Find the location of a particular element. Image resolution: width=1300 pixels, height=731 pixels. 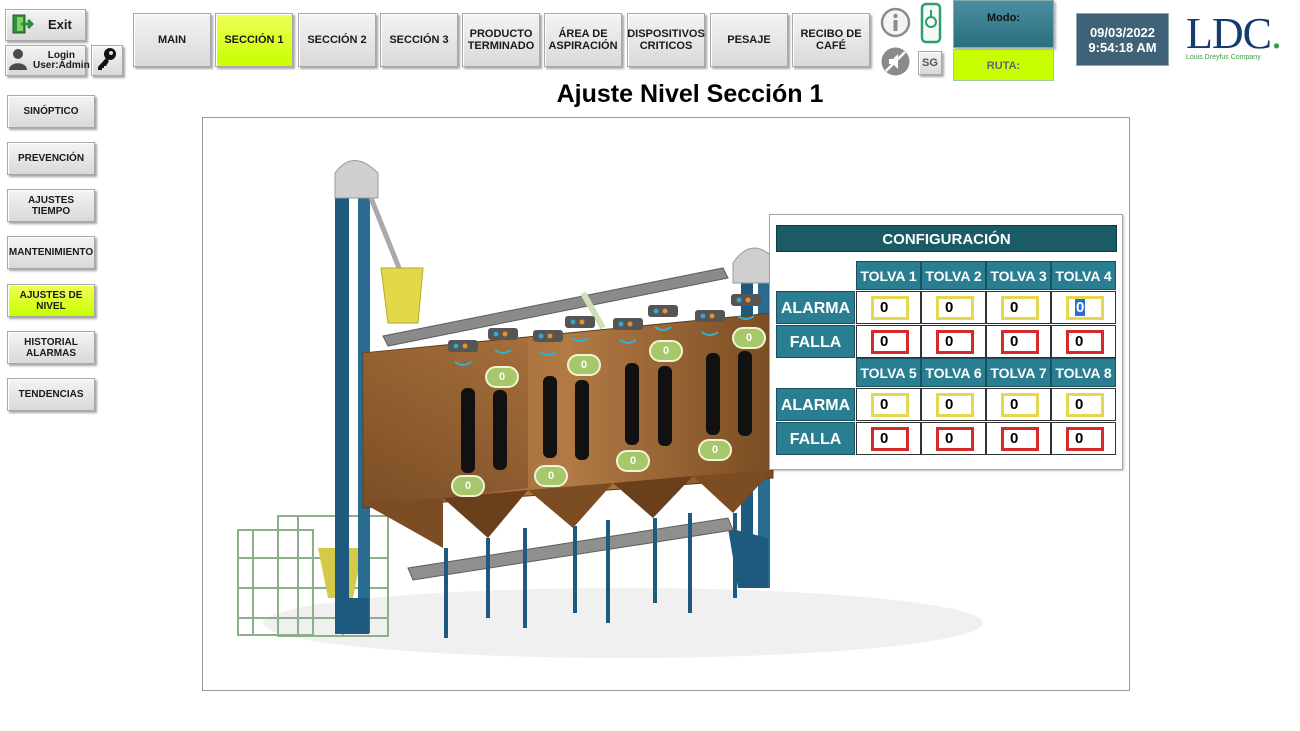

nav-button-label: ÁREA DE ASPIRACIÓN is located at coordinates (583, 40).